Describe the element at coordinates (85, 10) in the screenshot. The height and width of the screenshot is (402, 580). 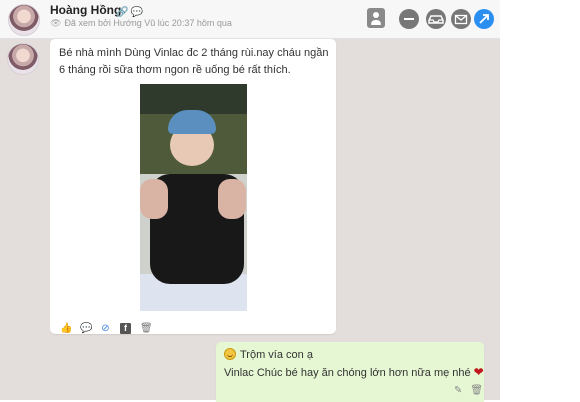
I see `contact-name: Hoàng Hồng` at that location.